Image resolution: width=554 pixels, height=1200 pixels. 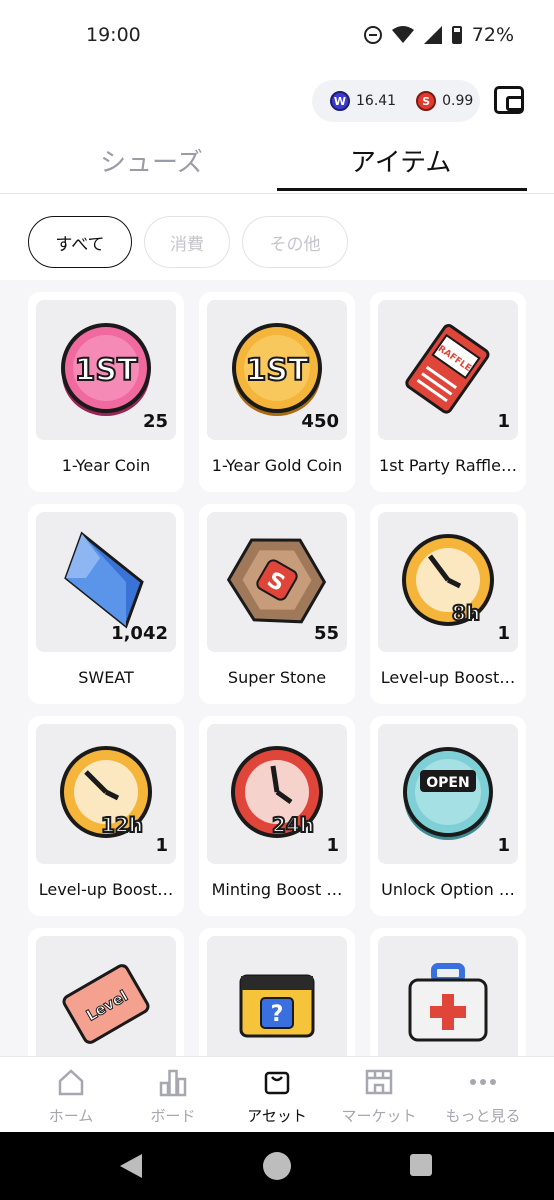 I want to click on boost-24h-icon: 24h, so click(x=277, y=792).